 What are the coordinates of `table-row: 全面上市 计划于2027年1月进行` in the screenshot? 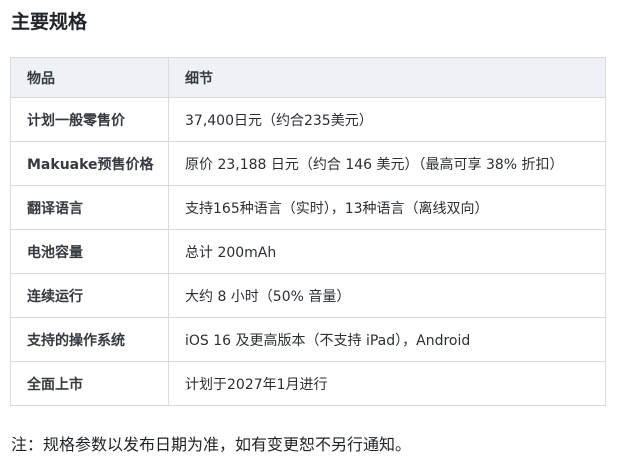 It's located at (308, 383).